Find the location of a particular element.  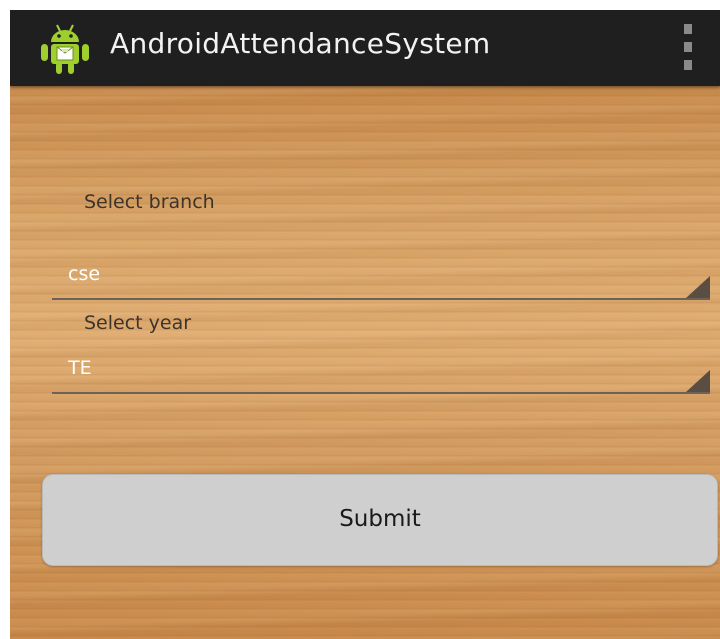

overflow-menu-icon is located at coordinates (688, 48).